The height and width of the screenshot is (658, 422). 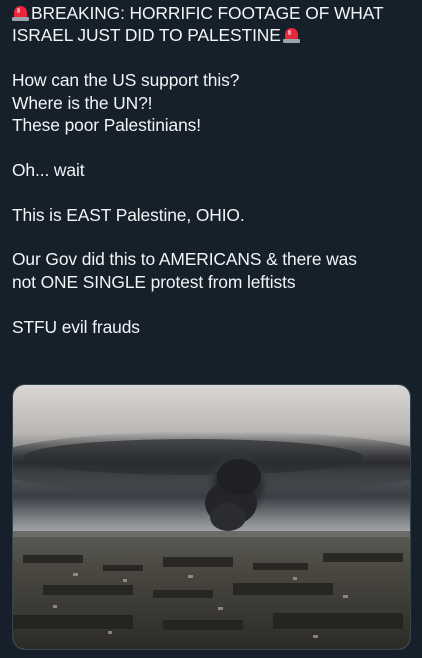 What do you see at coordinates (82, 102) in the screenshot?
I see `tweet-line: Where is the UN?!` at bounding box center [82, 102].